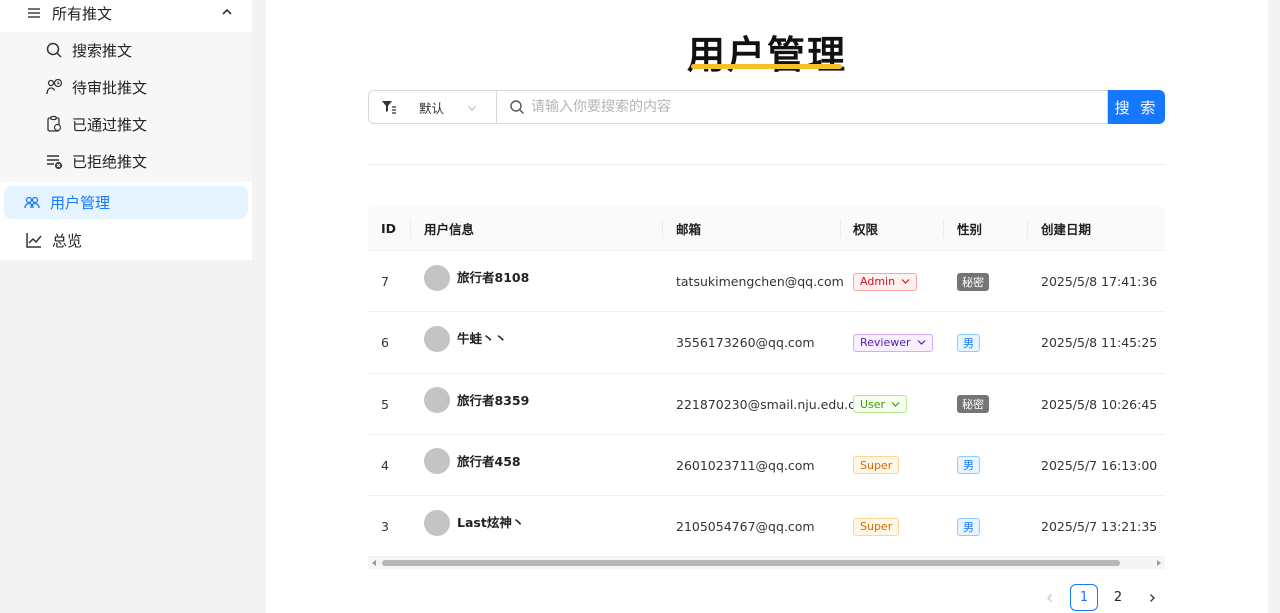 The image size is (1280, 613). Describe the element at coordinates (760, 281) in the screenshot. I see `cell-email: tatsukimengchen@qq.com` at that location.